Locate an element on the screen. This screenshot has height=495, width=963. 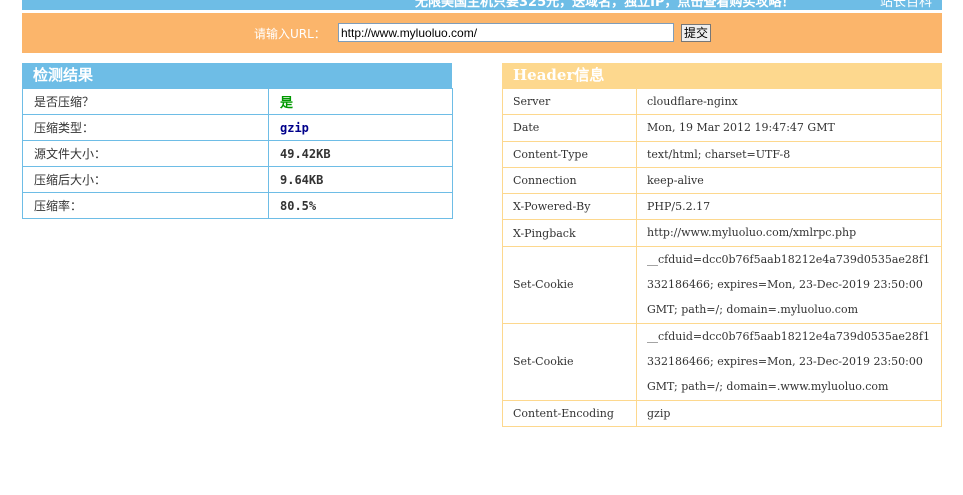
site-wiki-link: 站长百科 is located at coordinates (906, 5).